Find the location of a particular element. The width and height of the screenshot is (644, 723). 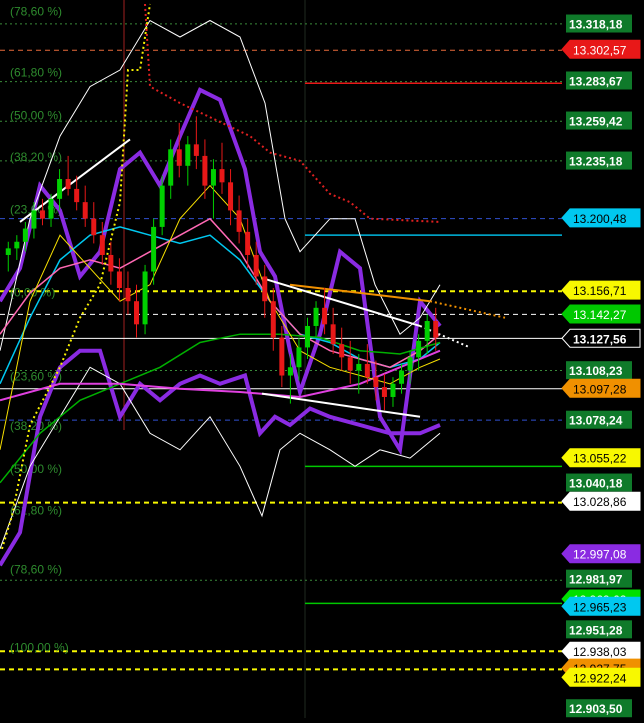

price-tag-label: 12.922,24 is located at coordinates (600, 678).